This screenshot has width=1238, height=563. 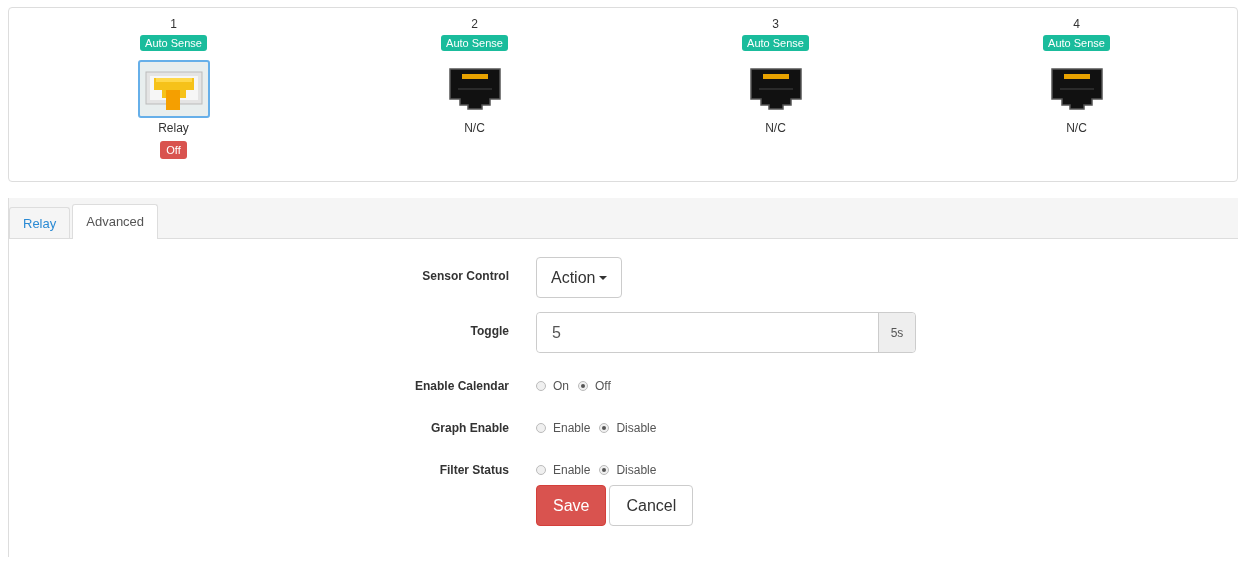 What do you see at coordinates (775, 25) in the screenshot?
I see `port-number: 3` at bounding box center [775, 25].